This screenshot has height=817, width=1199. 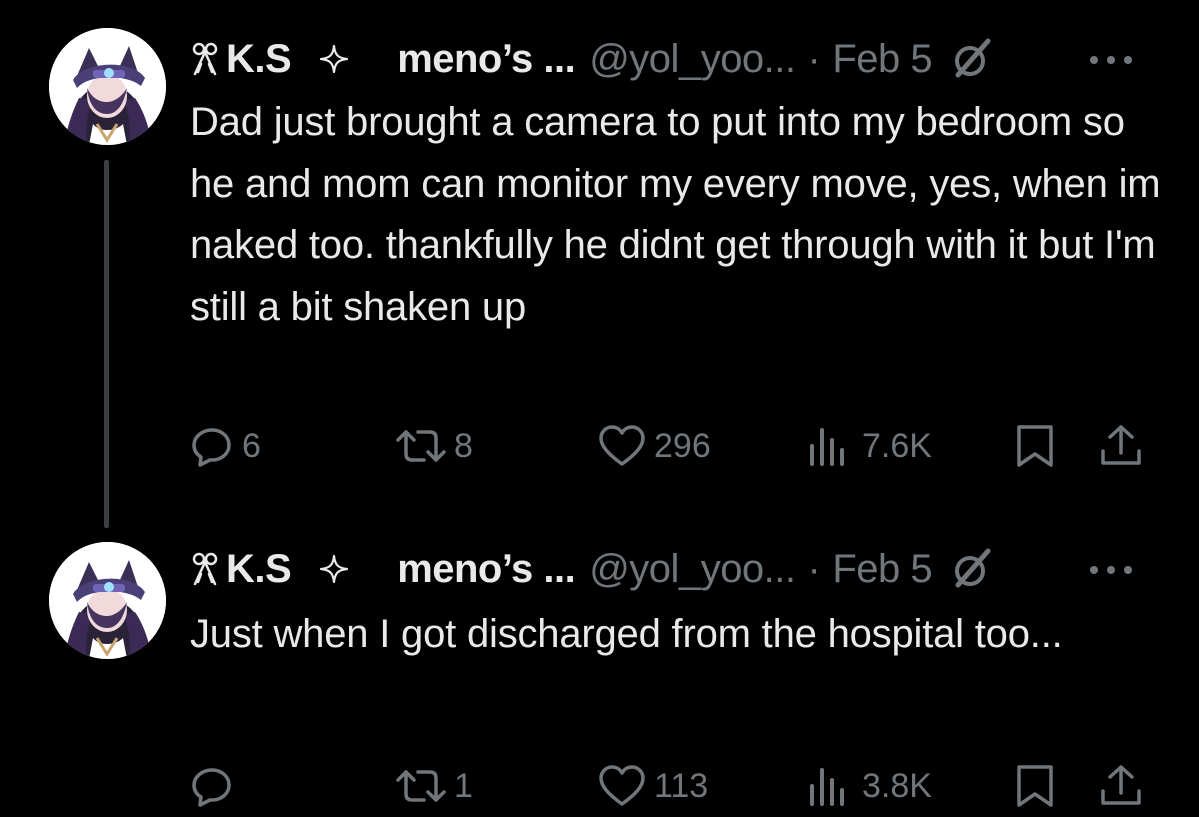 What do you see at coordinates (251, 445) in the screenshot?
I see `reply-count: 6` at bounding box center [251, 445].